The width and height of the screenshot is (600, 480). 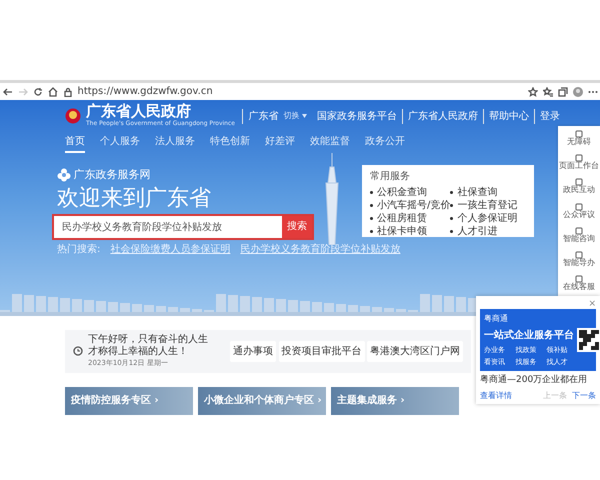 I want to click on region-switch: 切换, so click(x=295, y=116).